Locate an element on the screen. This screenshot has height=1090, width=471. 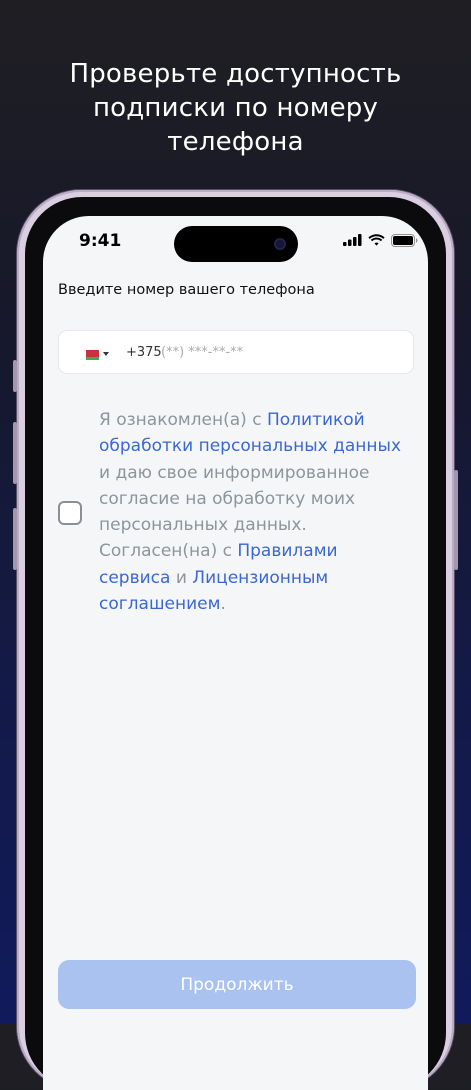
cellular-signal-icon is located at coordinates (352, 240).